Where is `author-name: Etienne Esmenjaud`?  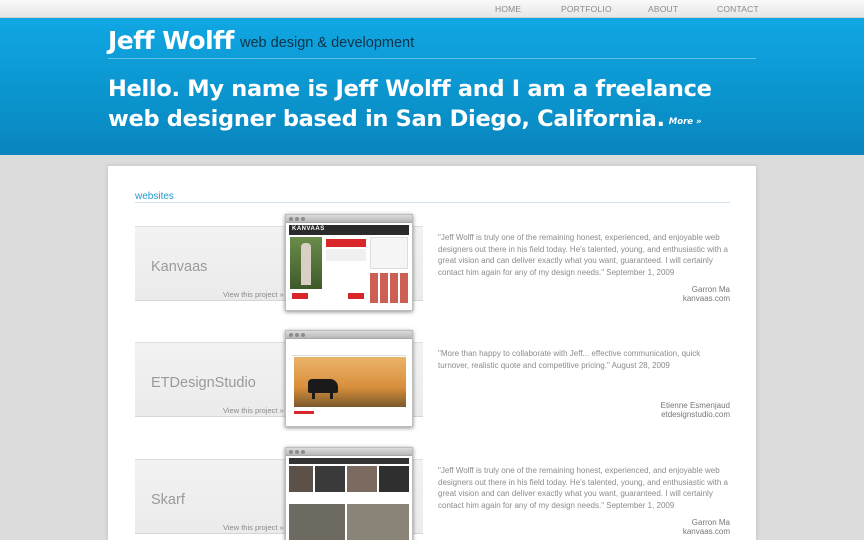
author-name: Etienne Esmenjaud is located at coordinates (695, 405).